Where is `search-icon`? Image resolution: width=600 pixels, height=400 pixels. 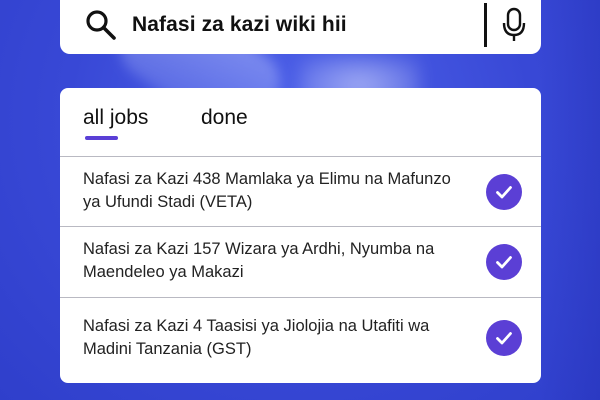
search-icon is located at coordinates (101, 25).